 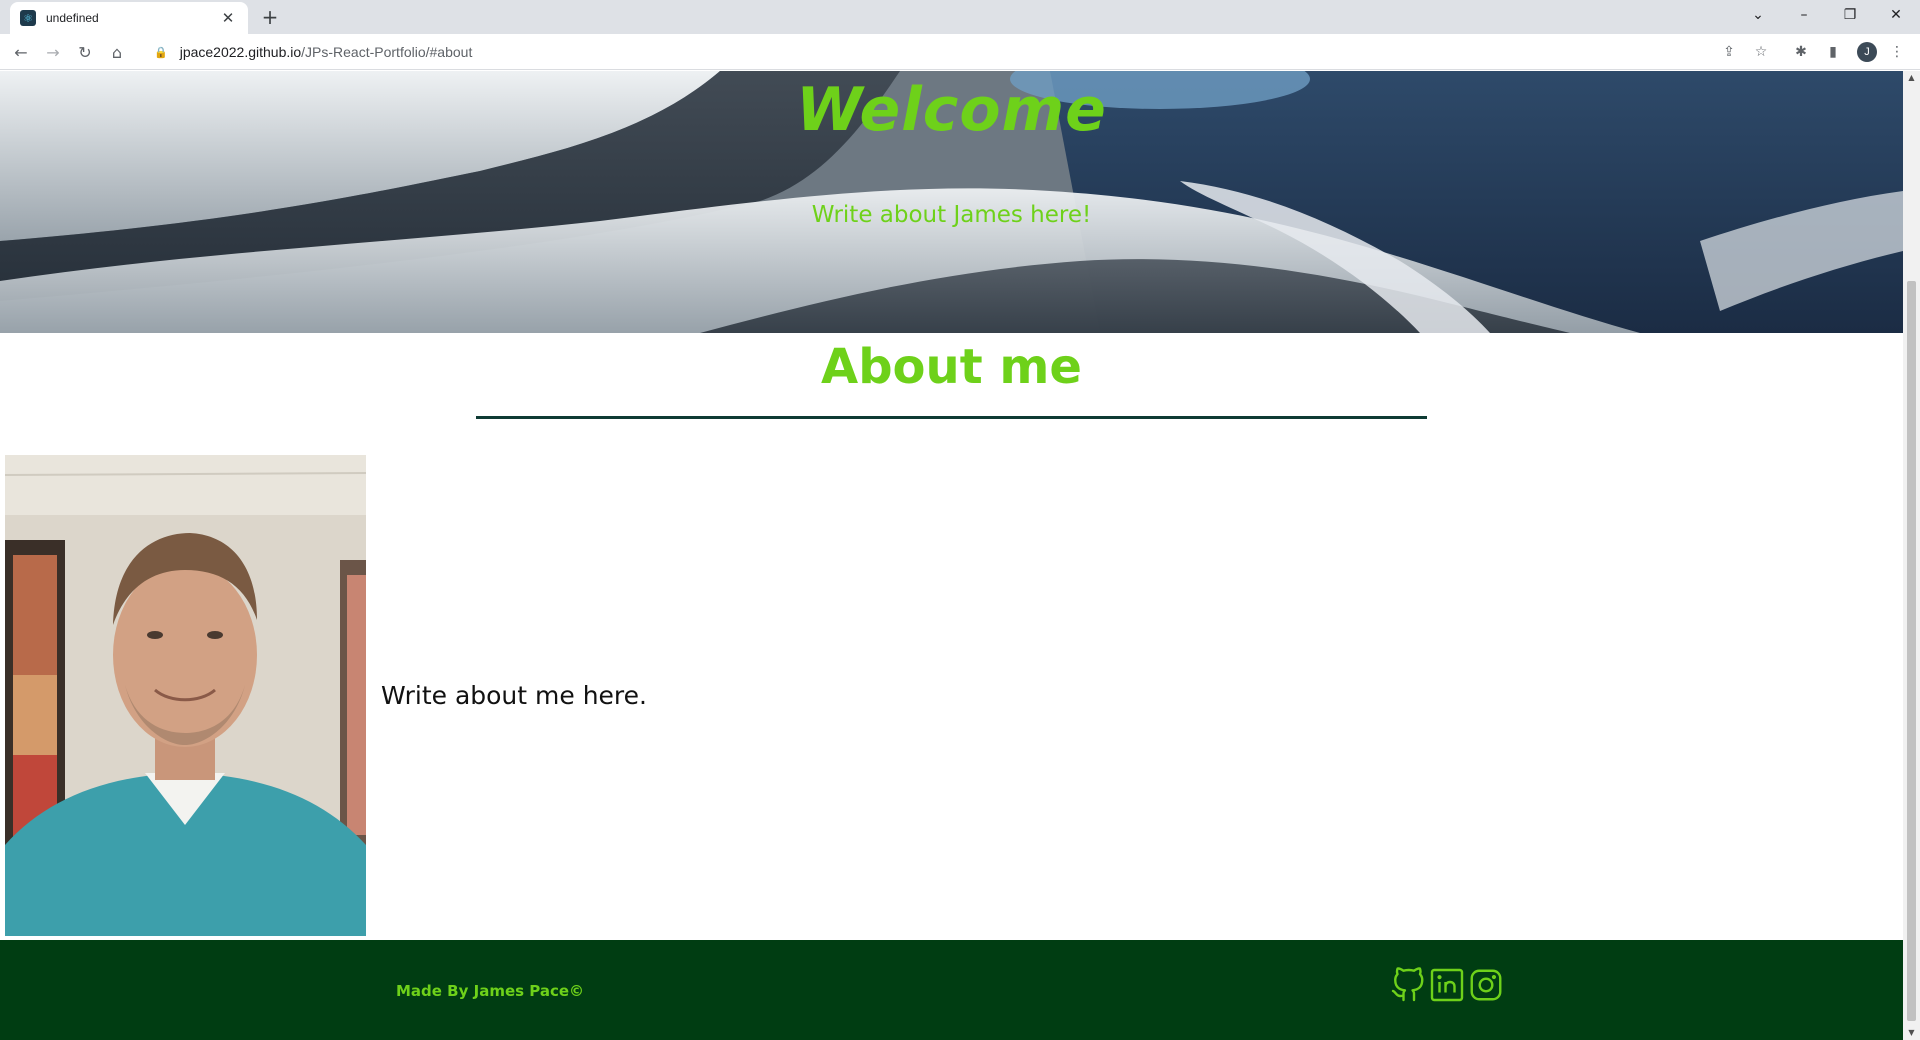 What do you see at coordinates (228, 18) in the screenshot?
I see `close-tab-icon: ✕` at bounding box center [228, 18].